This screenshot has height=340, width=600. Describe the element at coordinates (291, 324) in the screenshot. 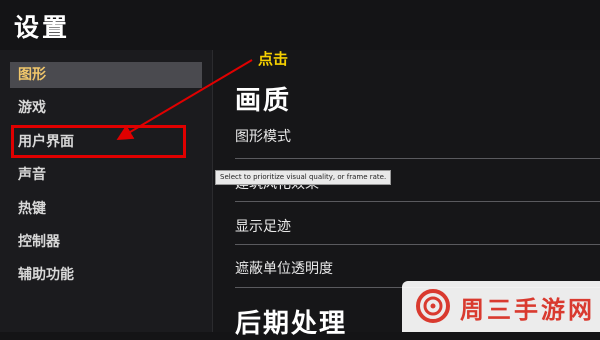

I see `section-heading-post-processing: 后期处理` at that location.